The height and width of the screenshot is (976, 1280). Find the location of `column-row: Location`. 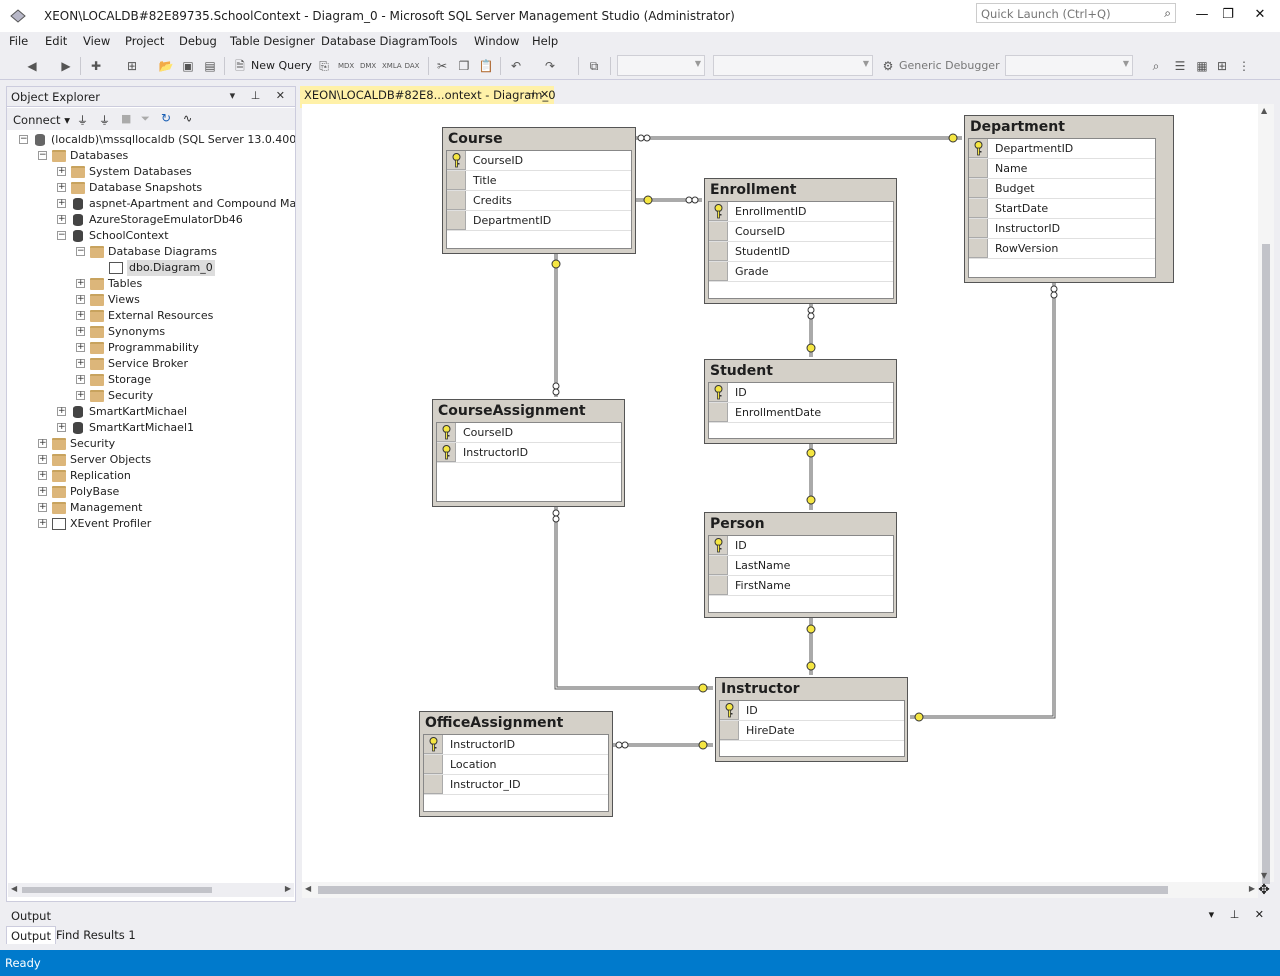

column-row: Location is located at coordinates (516, 765).